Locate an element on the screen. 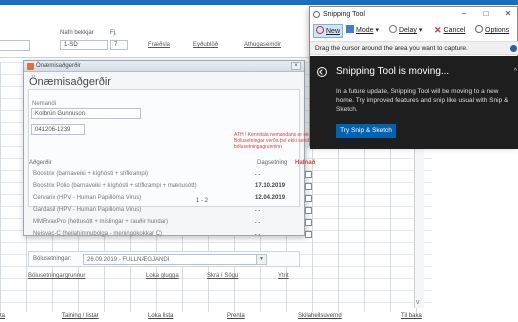 The height and width of the screenshot is (322, 518). vaccine-date: 12.04.2019 is located at coordinates (270, 198).